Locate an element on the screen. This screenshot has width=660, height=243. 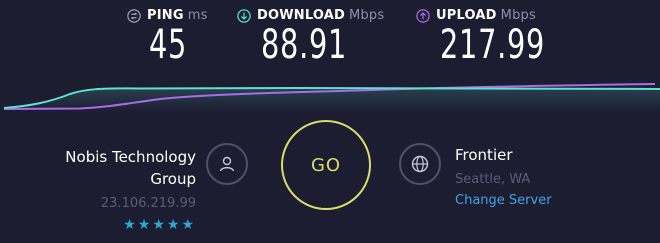
upload-label: UPLOAD is located at coordinates (466, 15).